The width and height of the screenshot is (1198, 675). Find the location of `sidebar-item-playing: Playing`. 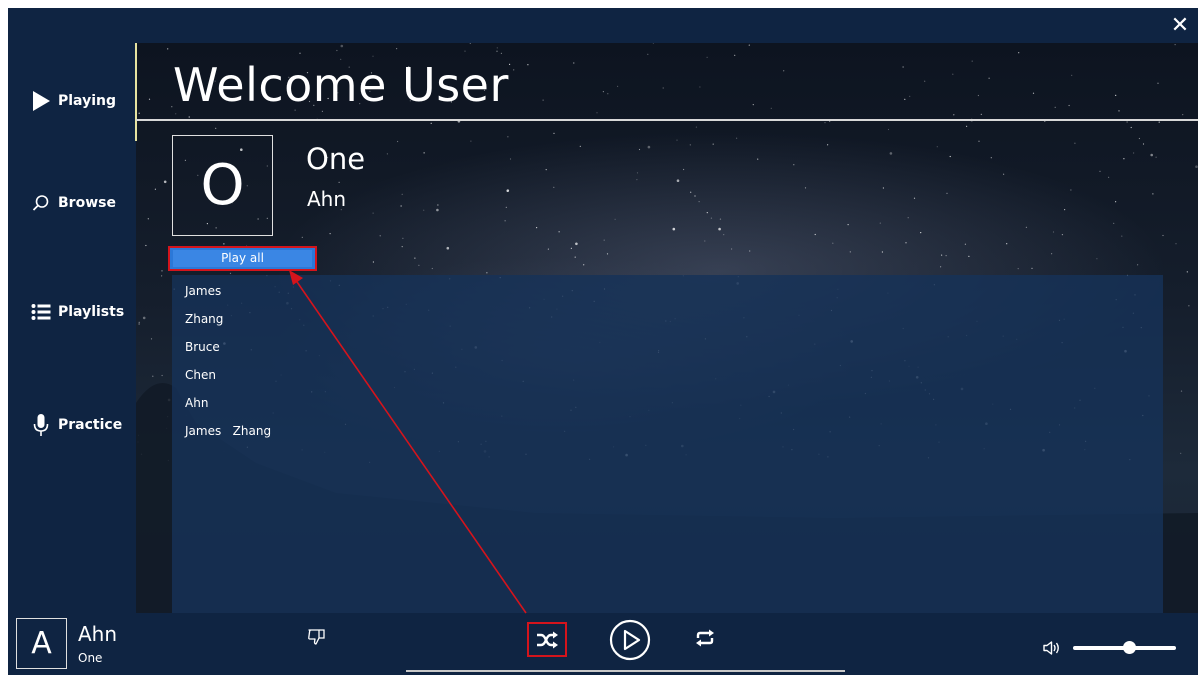

sidebar-item-playing: Playing is located at coordinates (72, 101).